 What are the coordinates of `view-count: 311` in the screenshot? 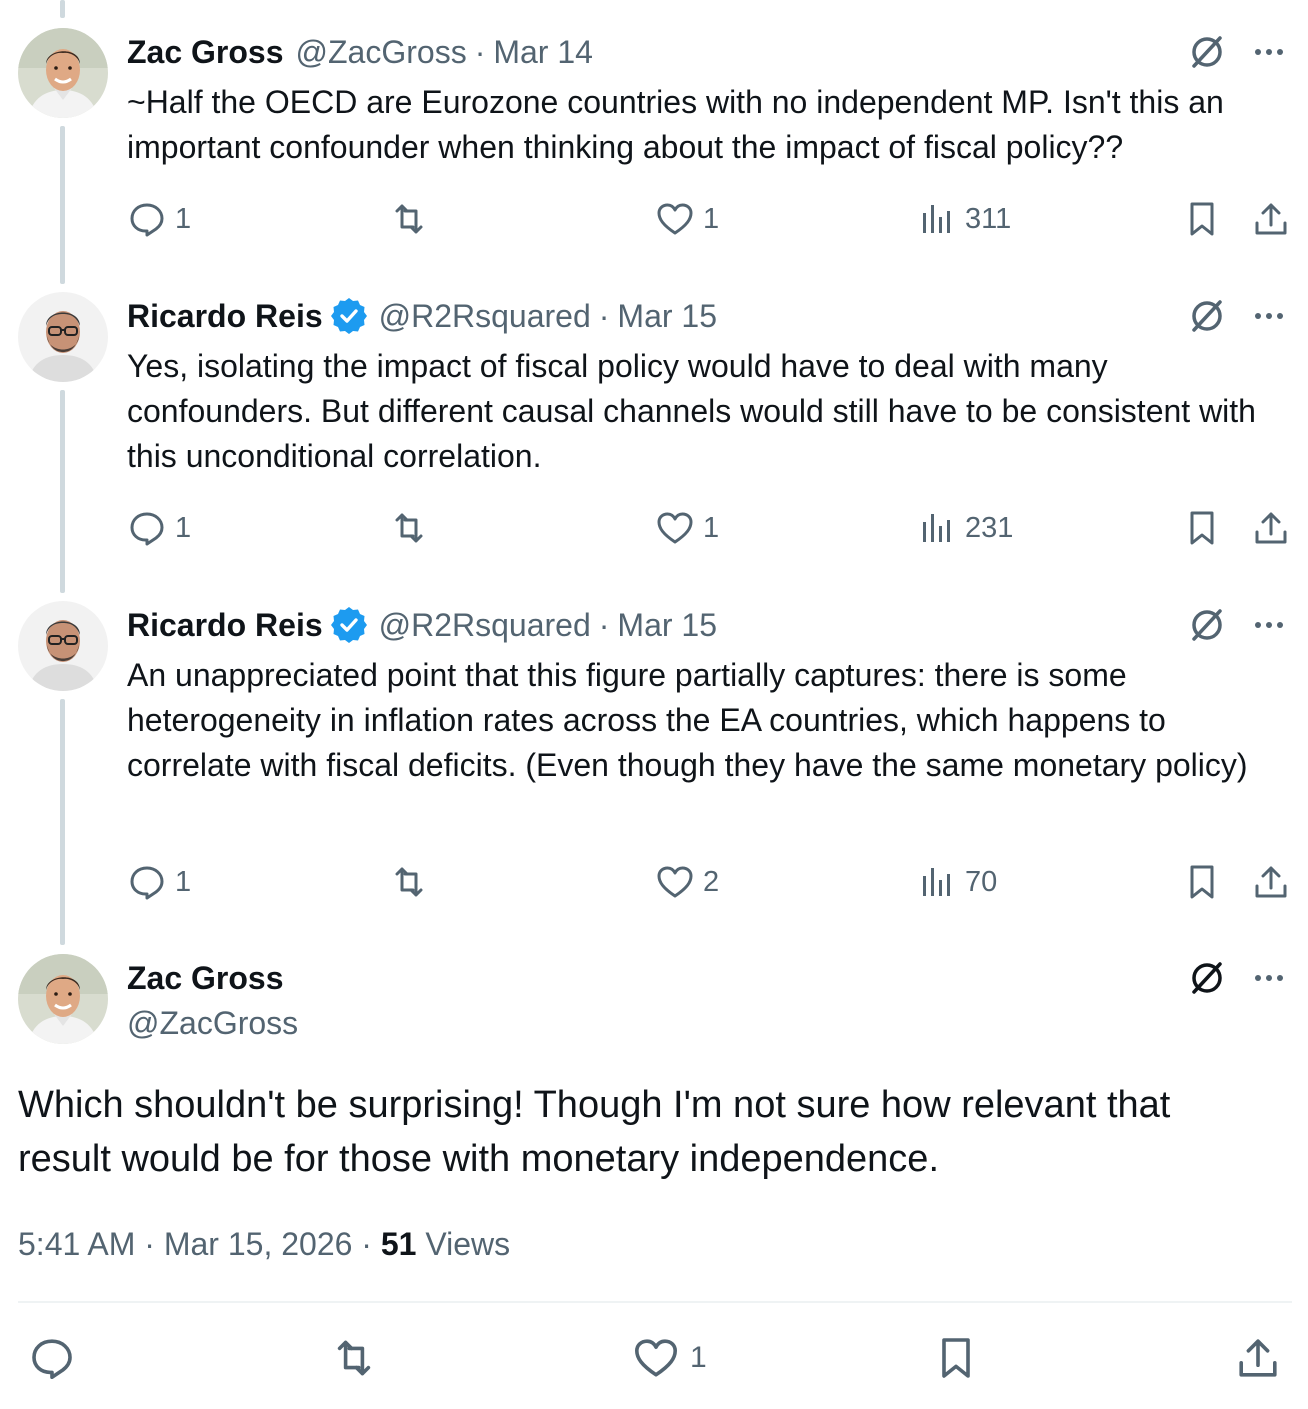 It's located at (988, 218).